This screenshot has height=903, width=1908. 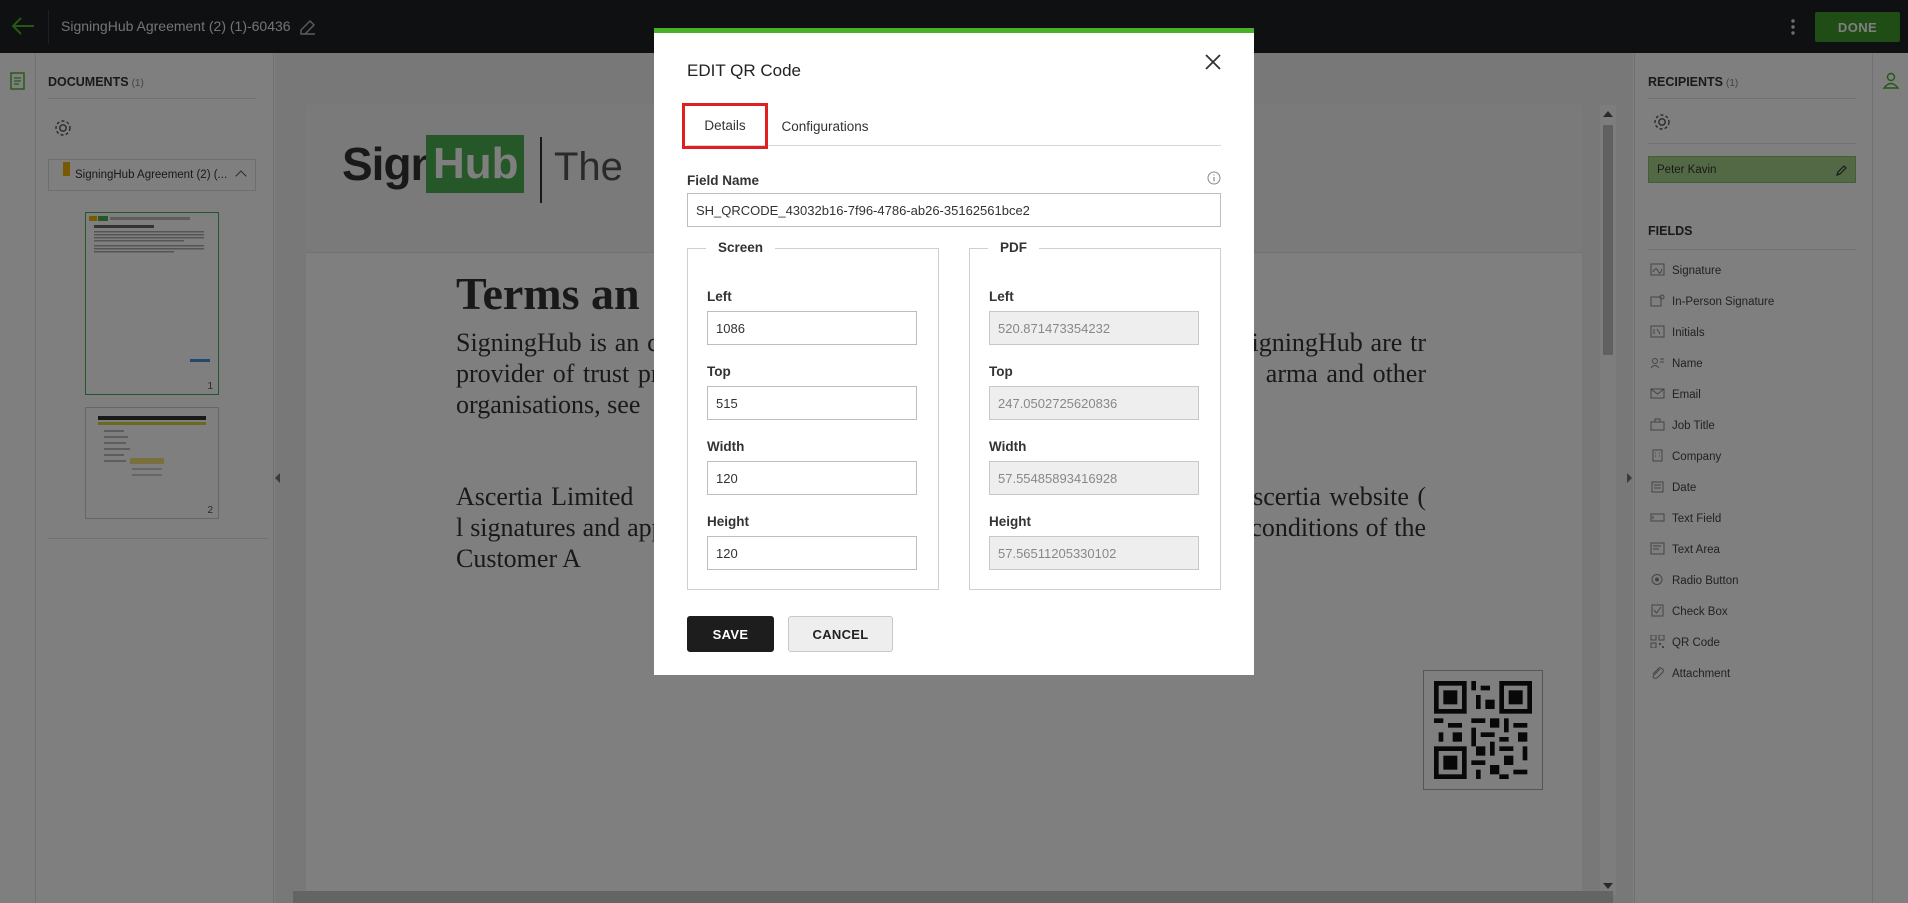 What do you see at coordinates (723, 180) in the screenshot?
I see `field-name-label: Field Name` at bounding box center [723, 180].